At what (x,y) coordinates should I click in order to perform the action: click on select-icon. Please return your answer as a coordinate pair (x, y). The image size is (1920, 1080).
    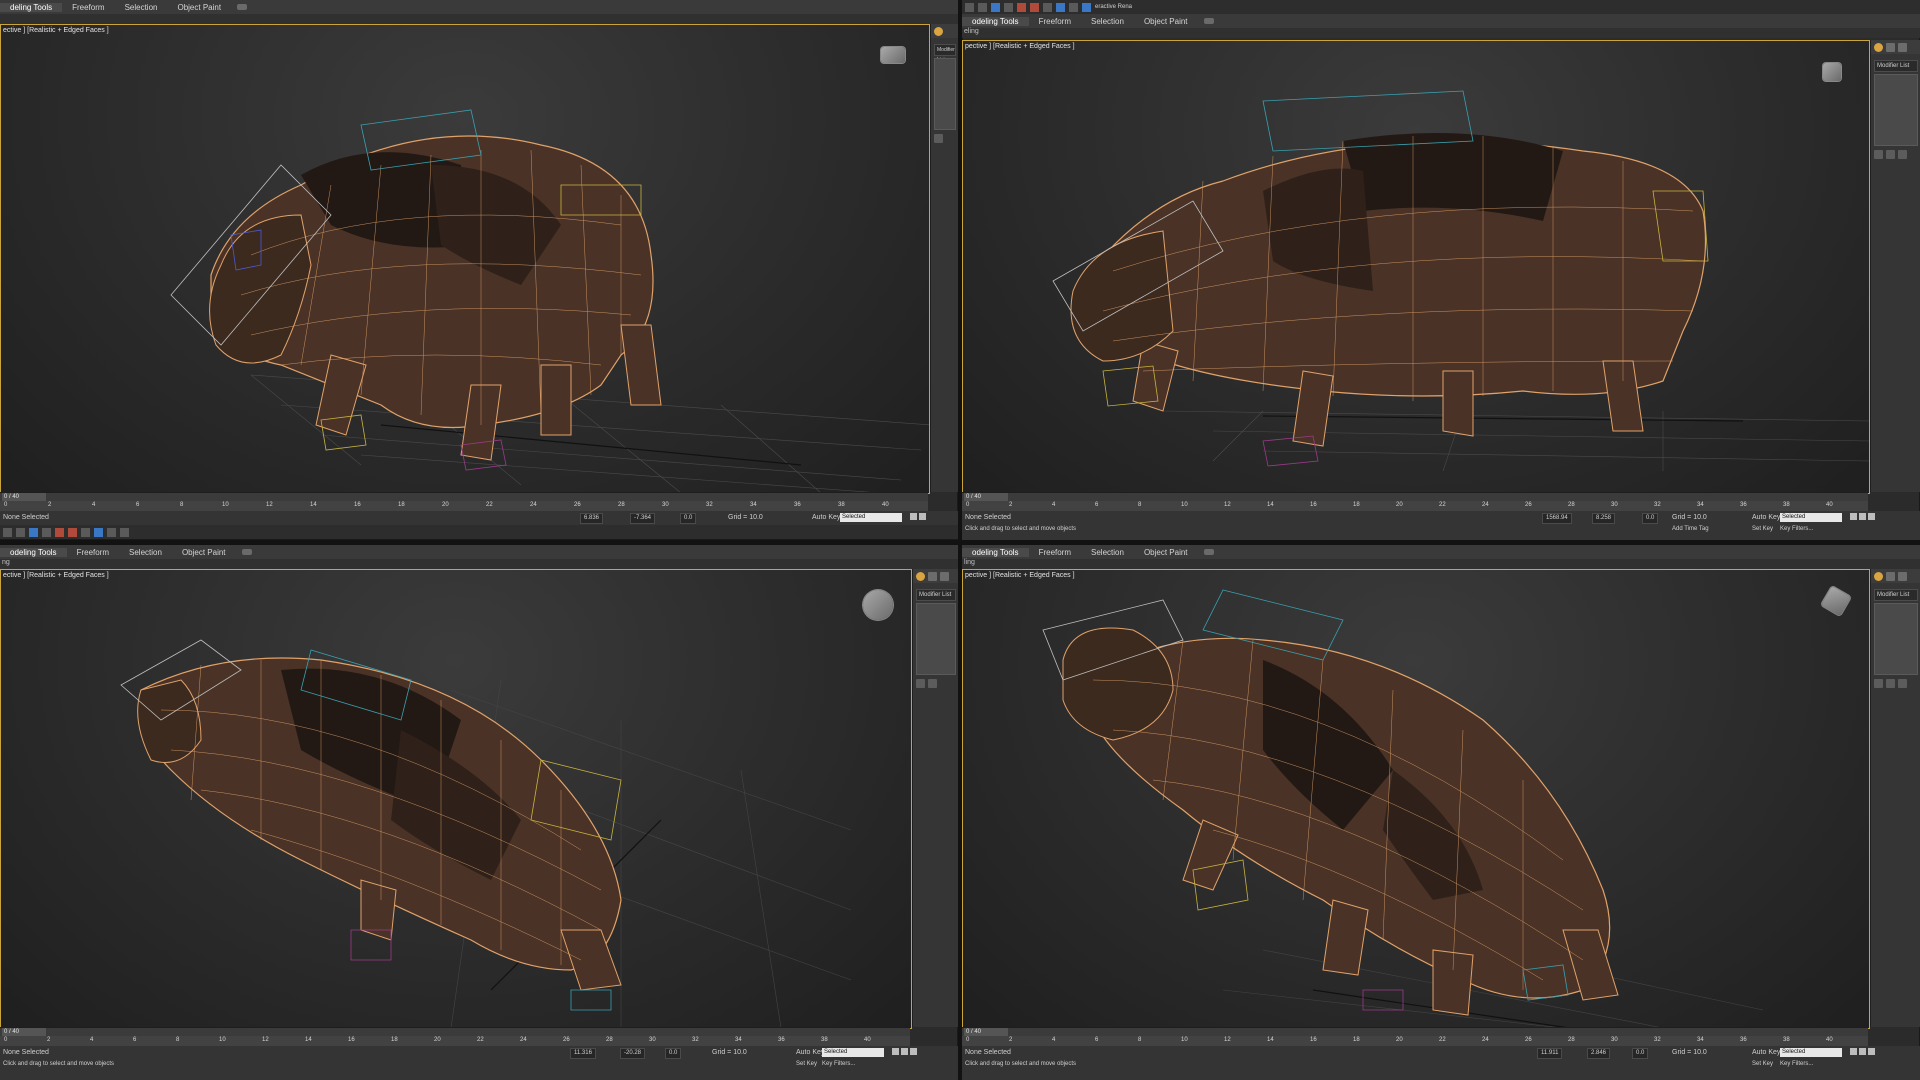
    Looking at the image, I should click on (7, 532).